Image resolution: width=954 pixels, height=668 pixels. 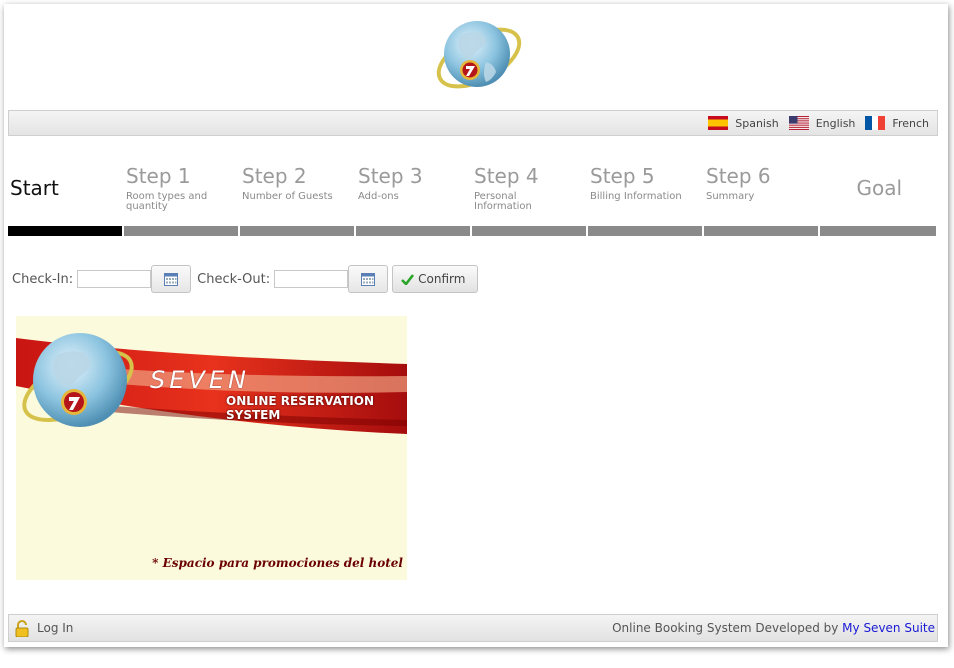 What do you see at coordinates (888, 628) in the screenshot?
I see `my-seven-suite-link: My Seven Suite` at bounding box center [888, 628].